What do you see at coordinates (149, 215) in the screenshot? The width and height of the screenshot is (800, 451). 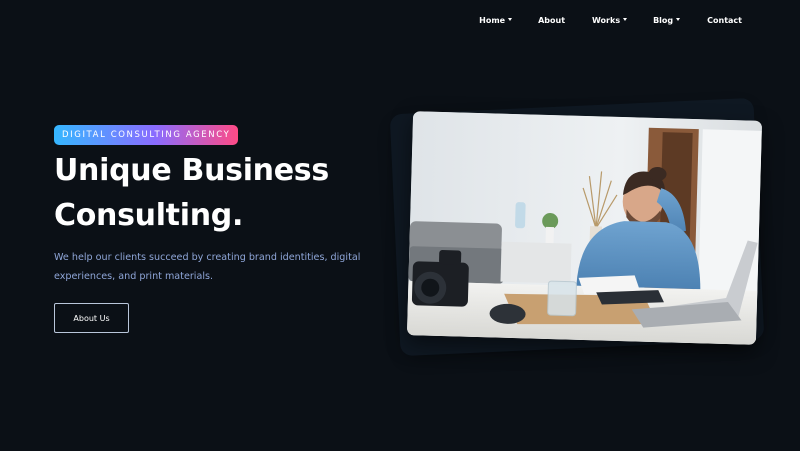 I see `headline-line-2: Consulting.` at bounding box center [149, 215].